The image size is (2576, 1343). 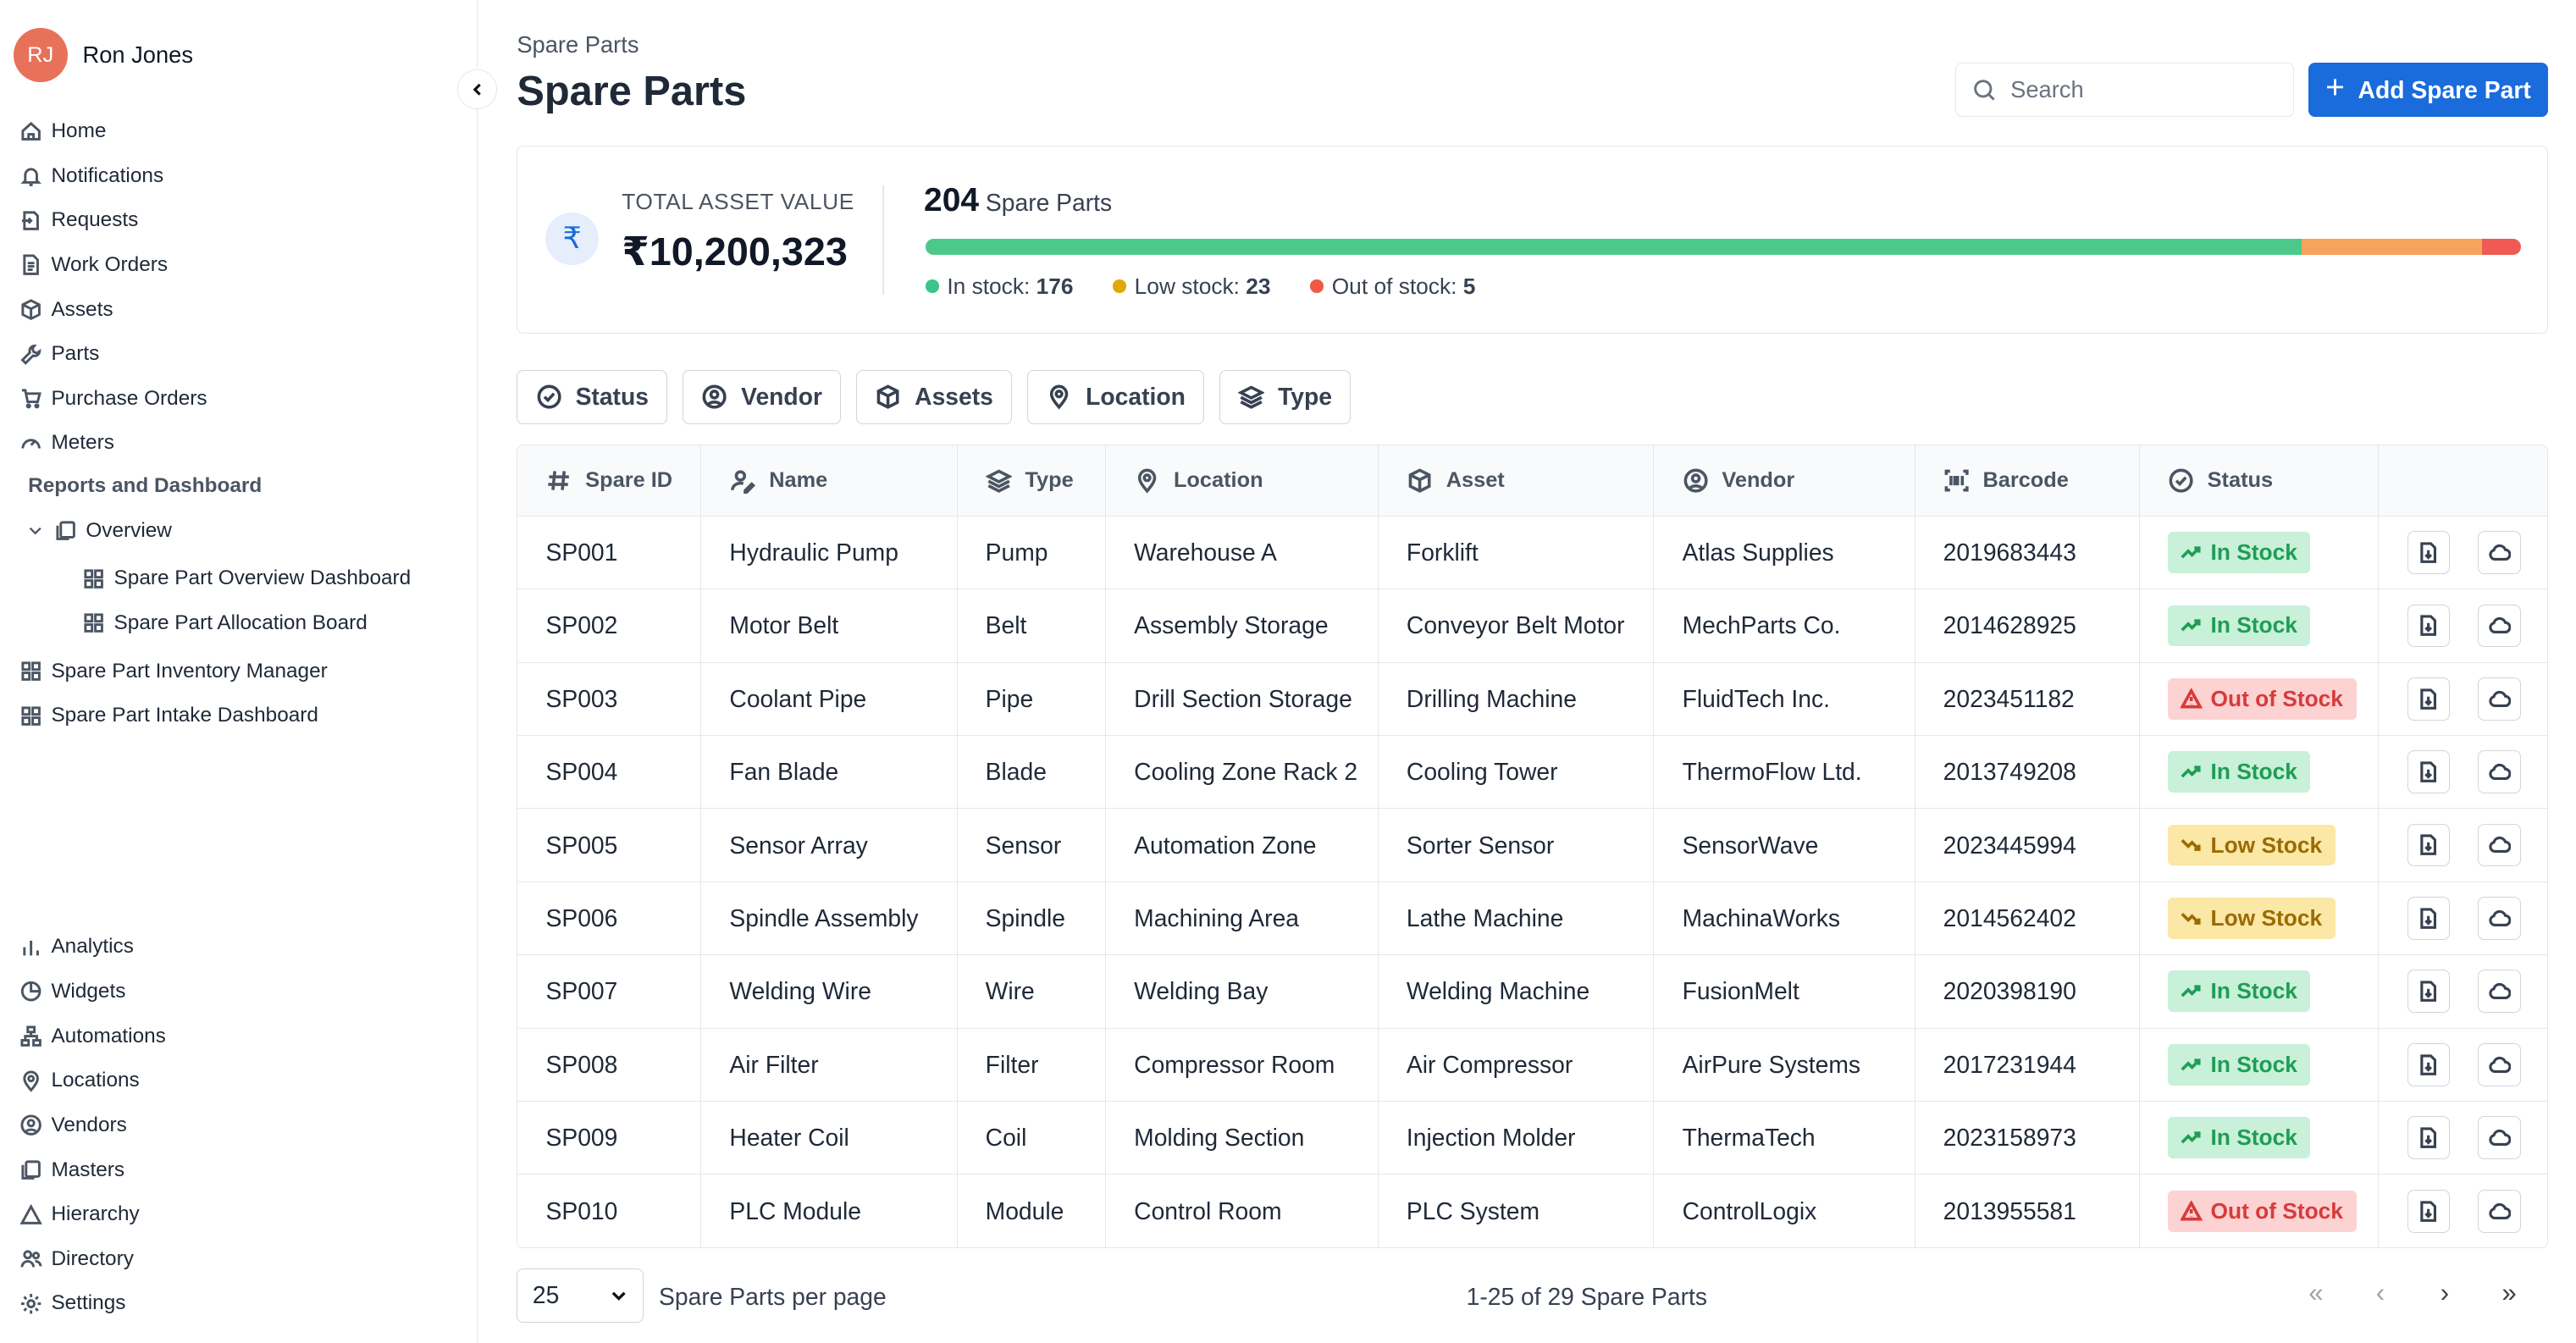 I want to click on alert-triangle-icon, so click(x=2192, y=1210).